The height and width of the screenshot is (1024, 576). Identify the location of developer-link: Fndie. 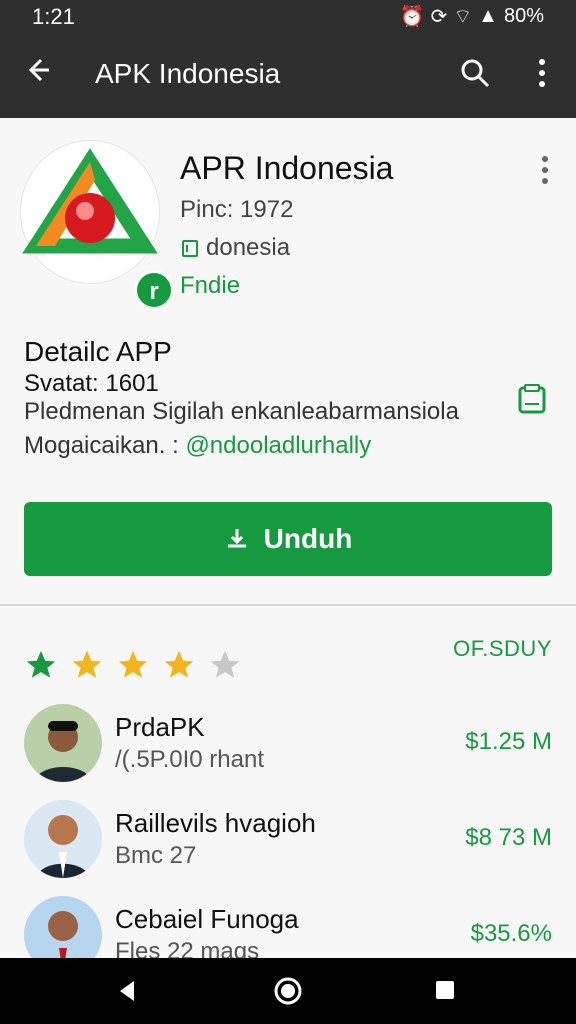
(210, 286).